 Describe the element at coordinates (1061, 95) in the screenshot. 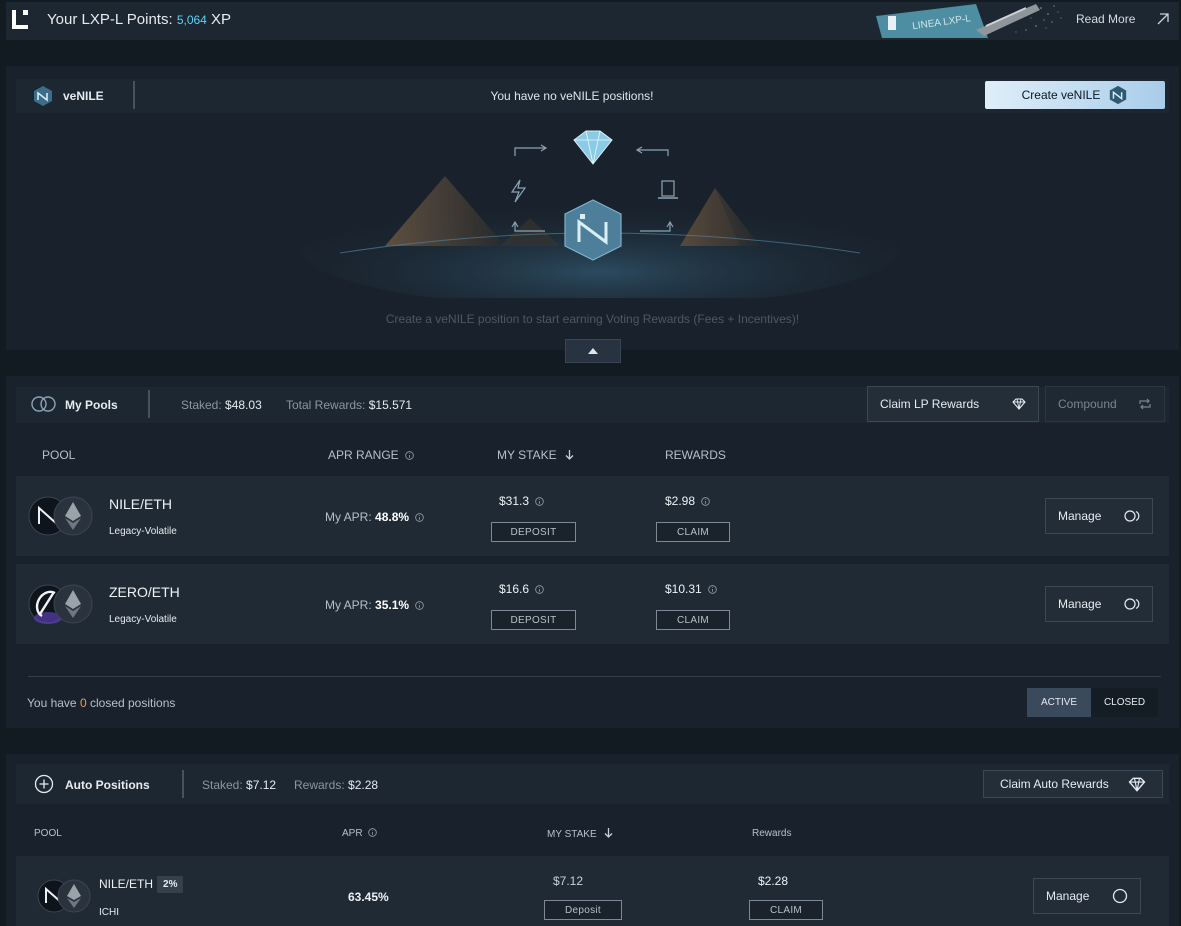

I see `create-venile-label: Create veNILE` at that location.